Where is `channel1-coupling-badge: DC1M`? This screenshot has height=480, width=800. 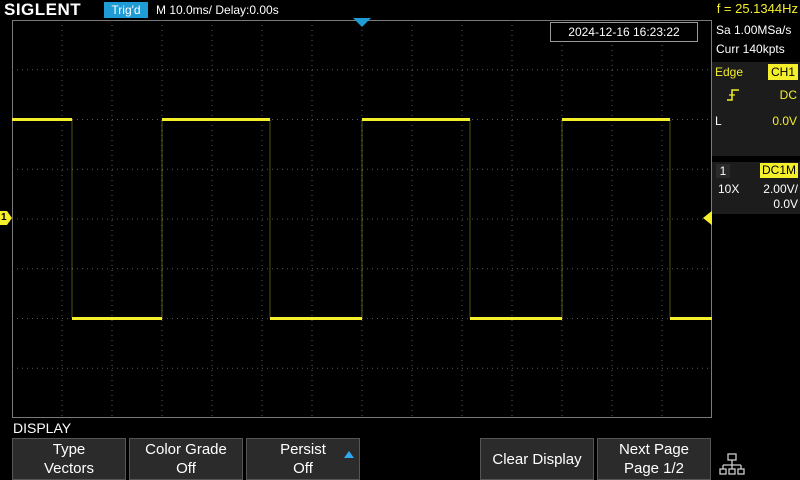 channel1-coupling-badge: DC1M is located at coordinates (778, 170).